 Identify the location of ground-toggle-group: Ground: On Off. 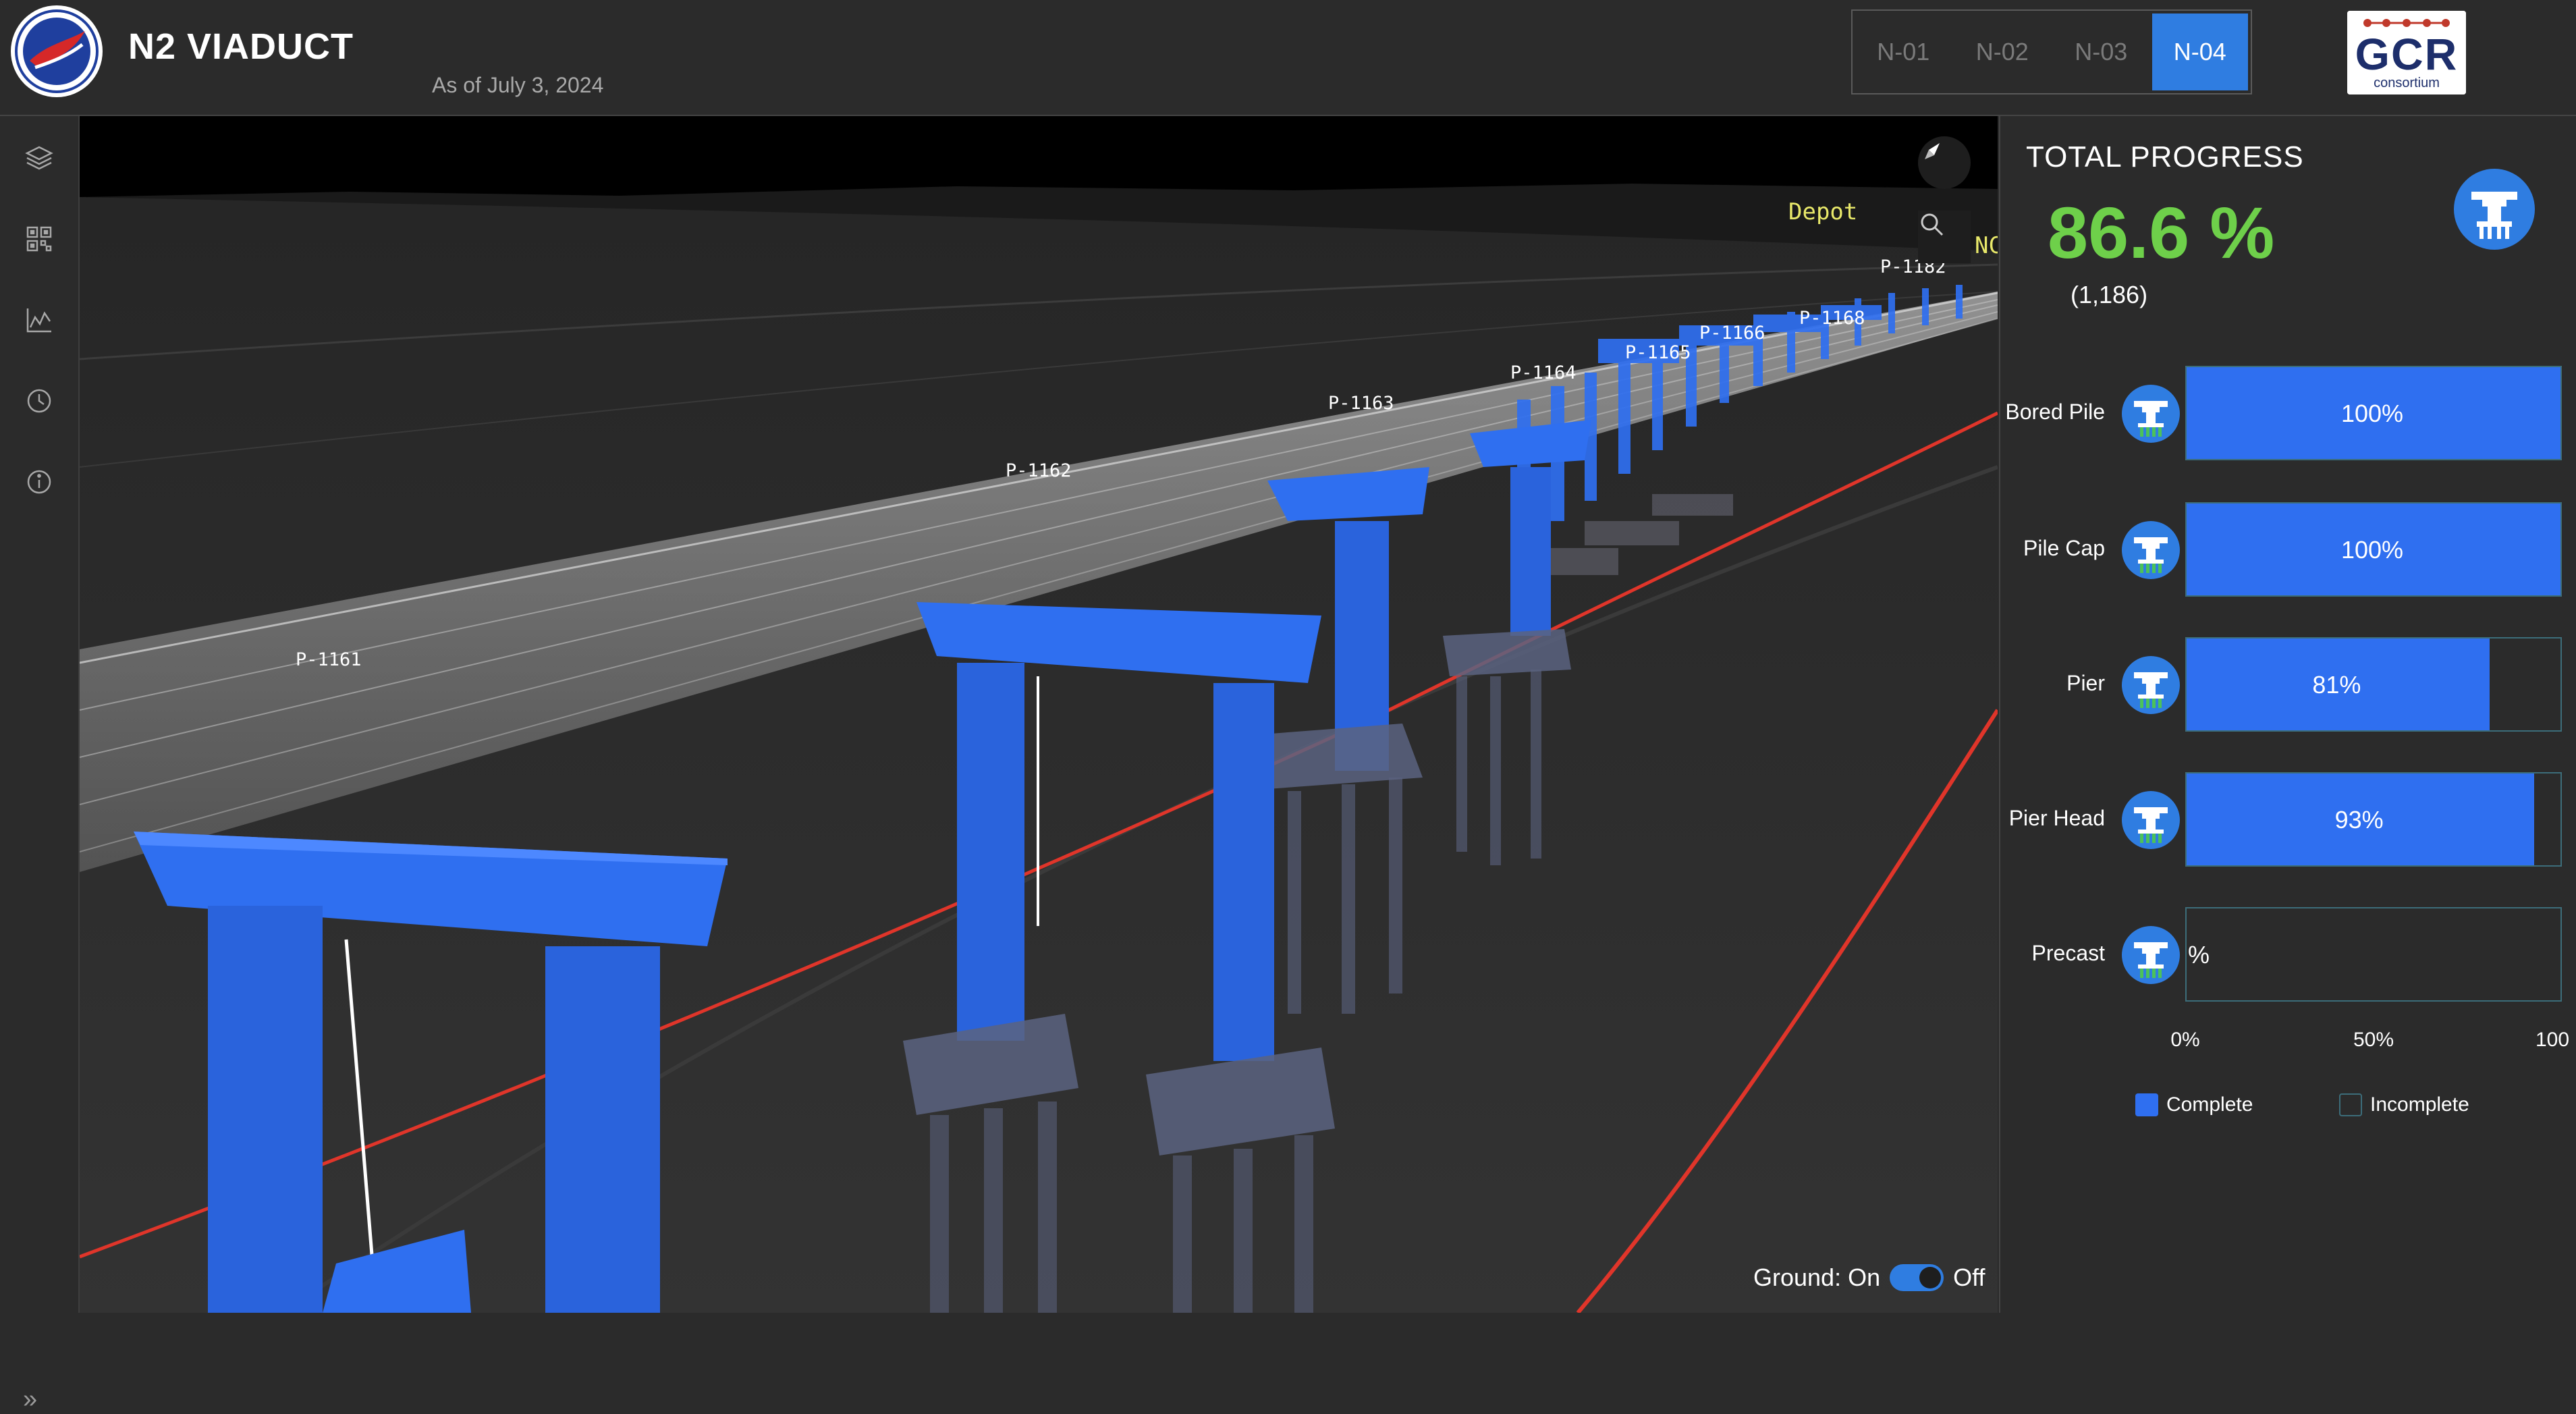
(1869, 1277).